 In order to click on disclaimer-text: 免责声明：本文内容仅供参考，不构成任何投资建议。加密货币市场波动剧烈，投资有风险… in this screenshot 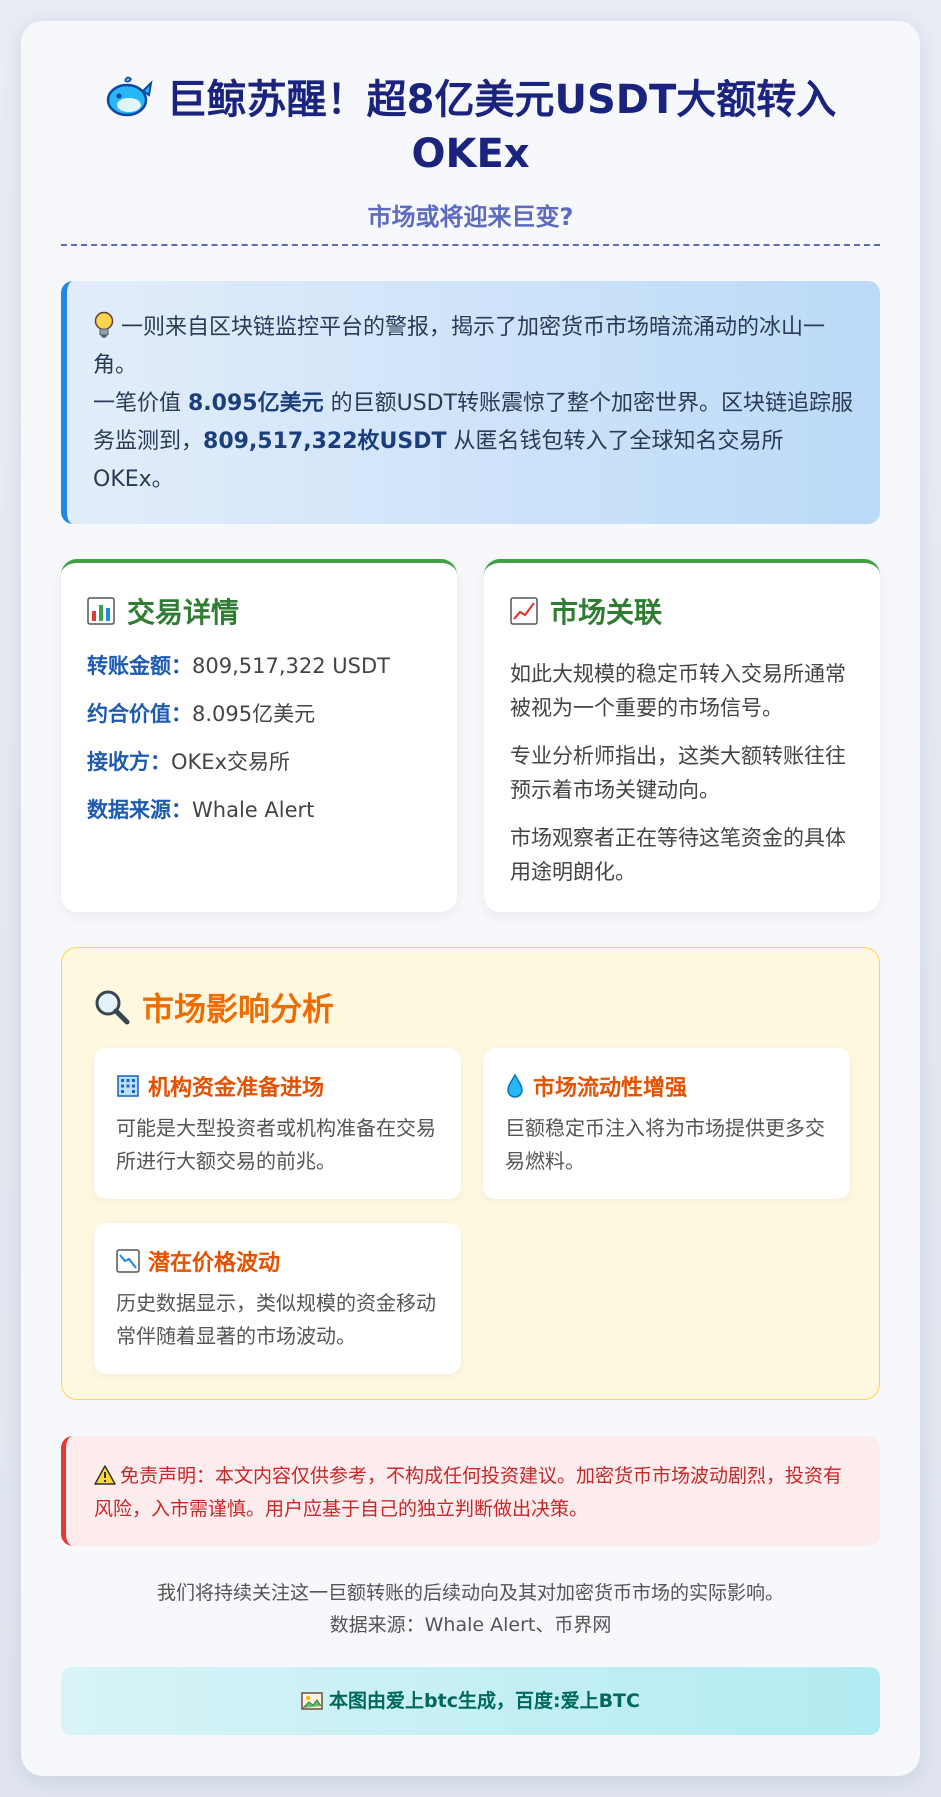, I will do `click(468, 1492)`.